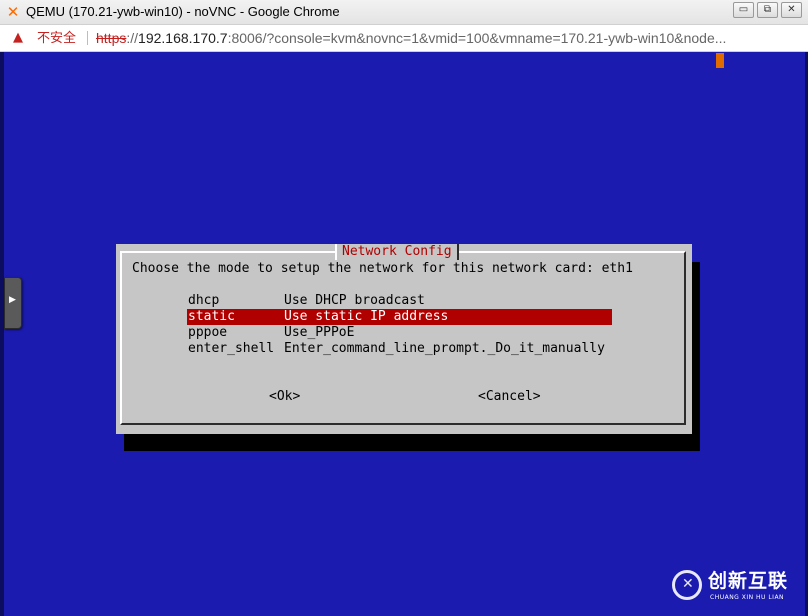  Describe the element at coordinates (743, 10) in the screenshot. I see `minimize-button: ▭` at that location.